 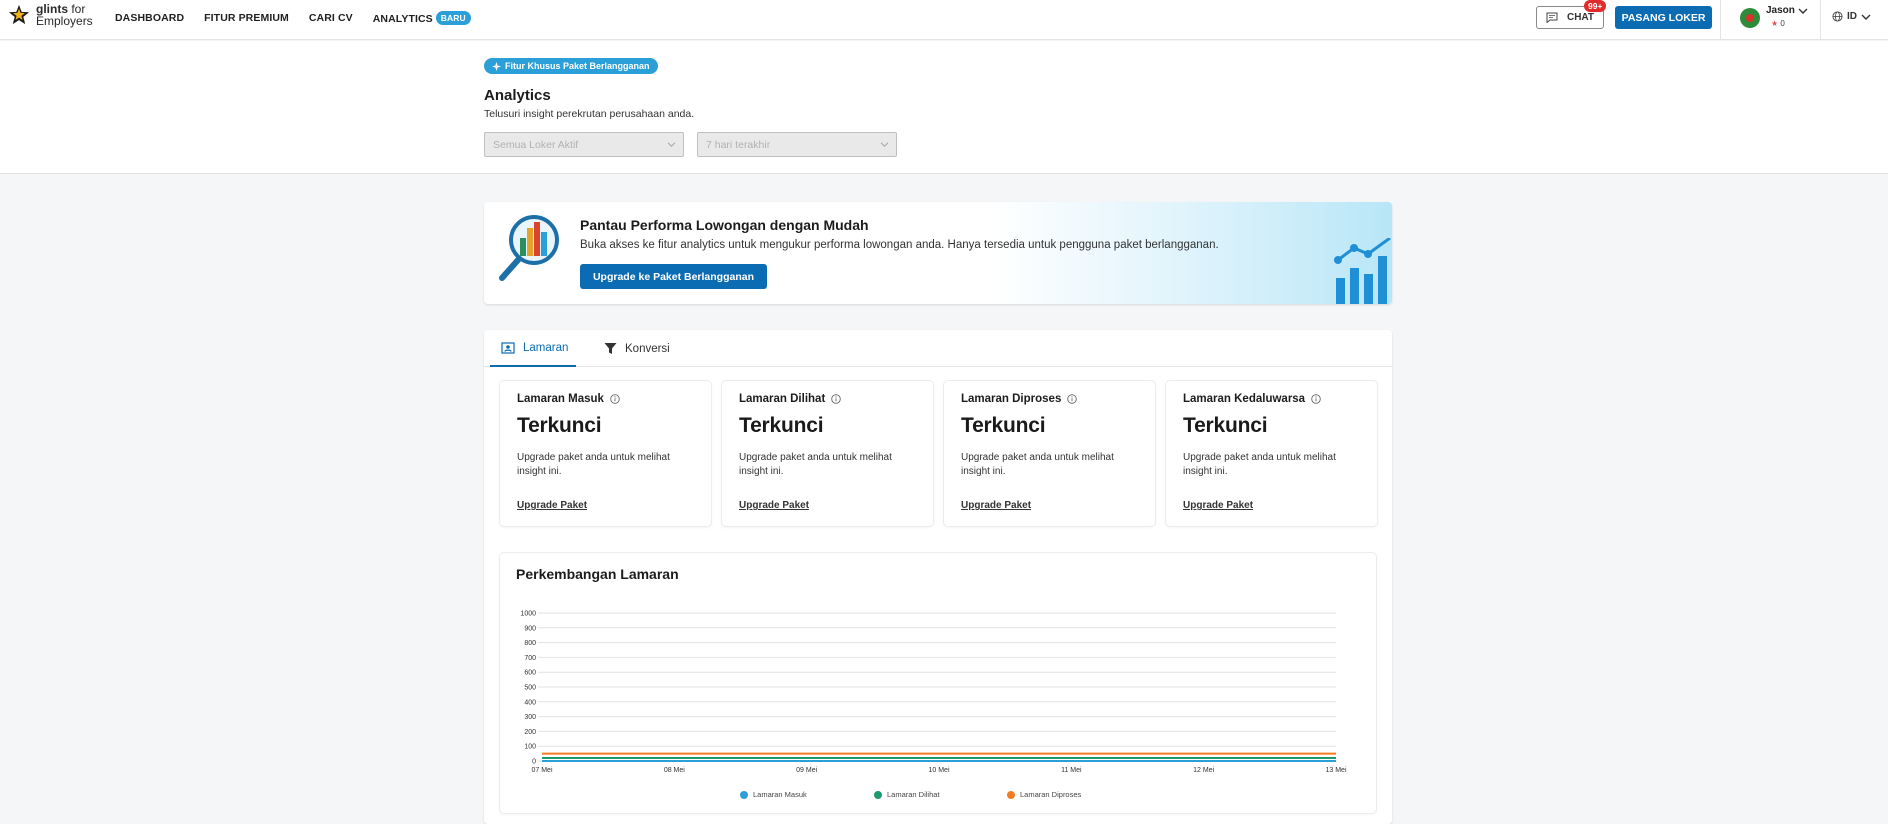 What do you see at coordinates (530, 702) in the screenshot?
I see `y-tick-label: 400` at bounding box center [530, 702].